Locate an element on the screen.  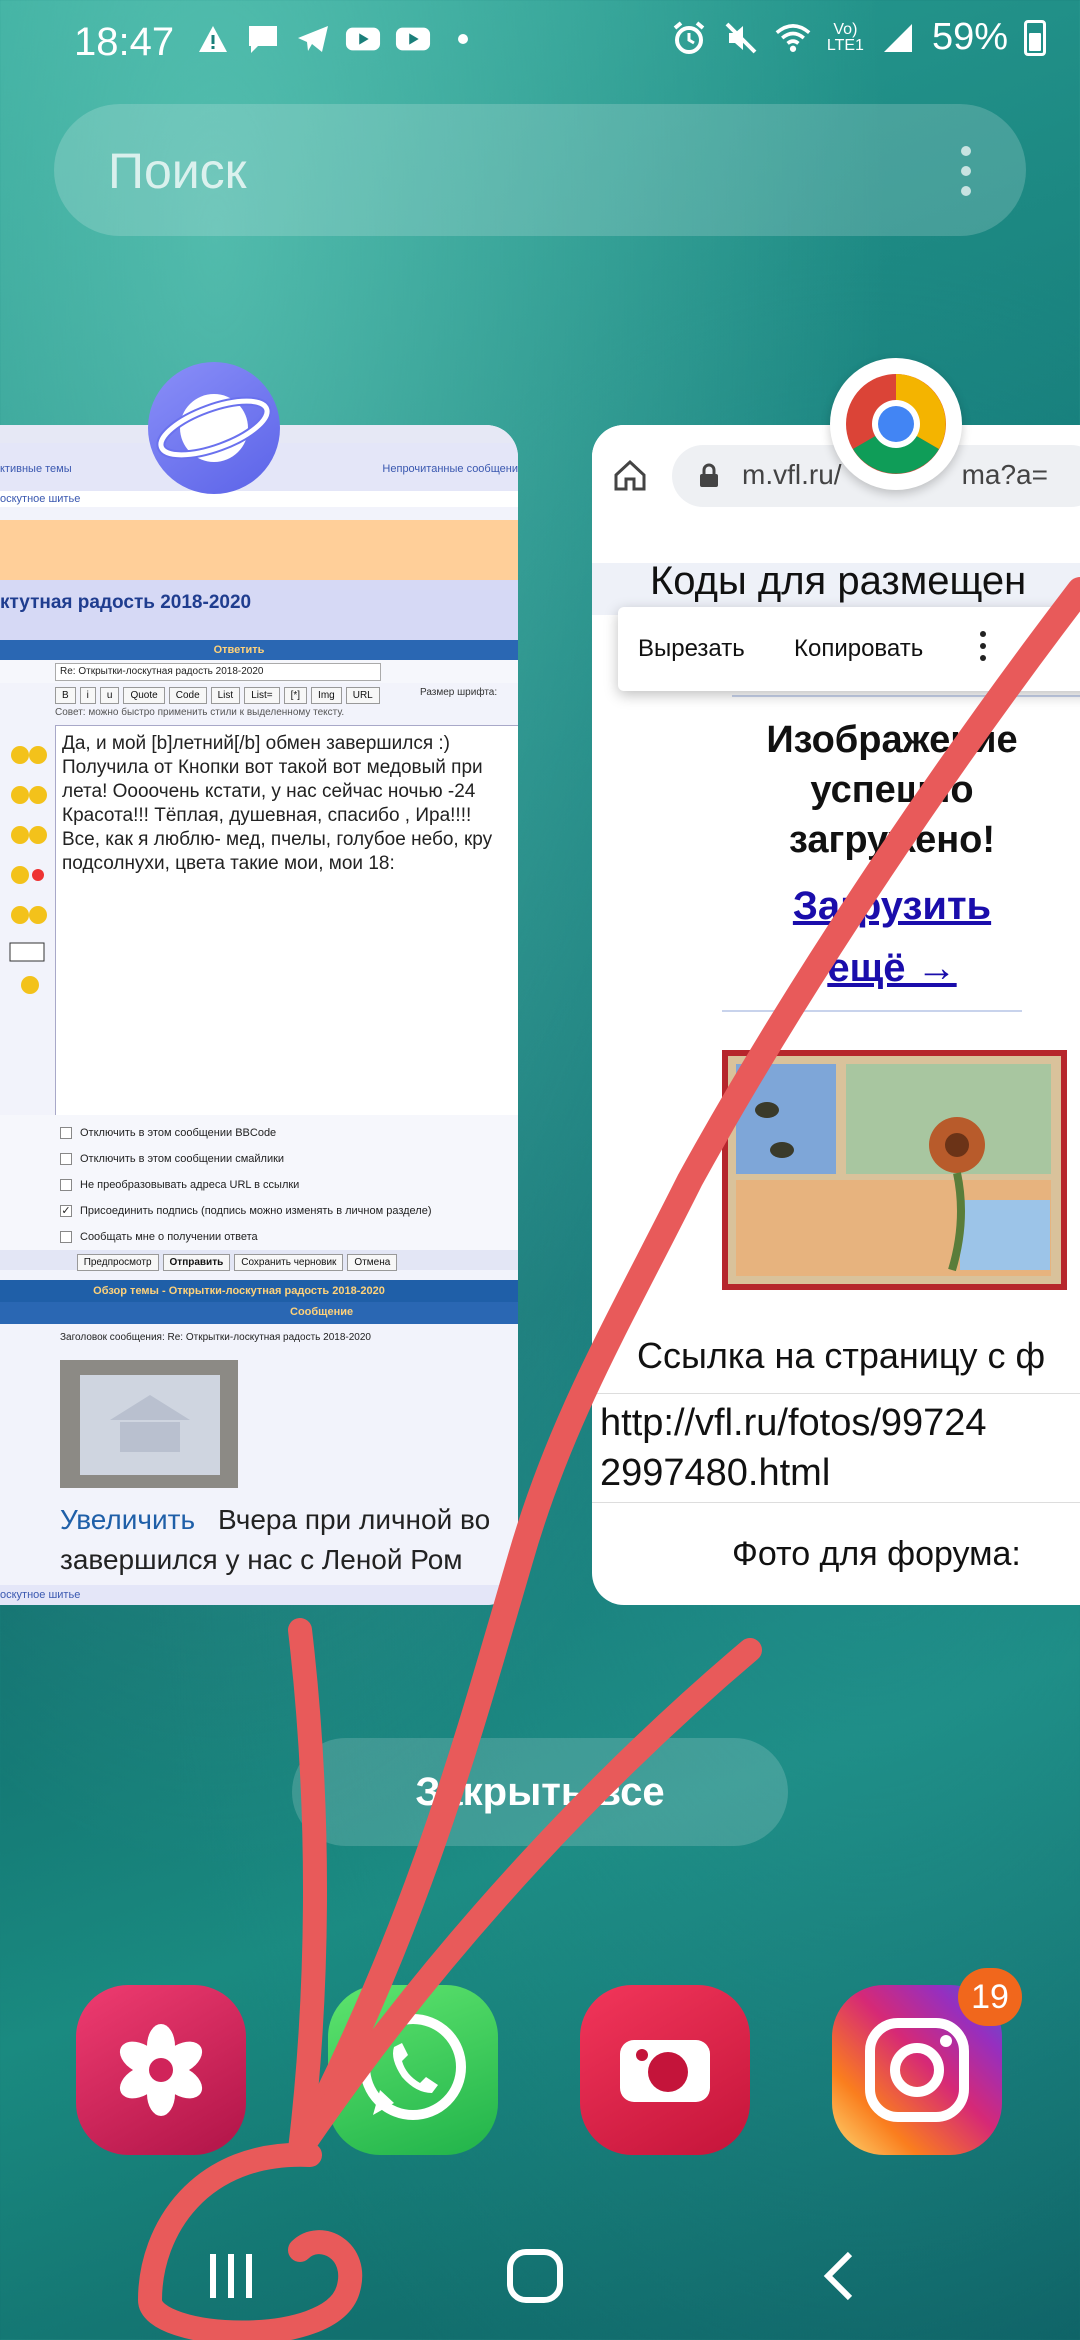
lte-top-label: Vo) is located at coordinates (845, 29).